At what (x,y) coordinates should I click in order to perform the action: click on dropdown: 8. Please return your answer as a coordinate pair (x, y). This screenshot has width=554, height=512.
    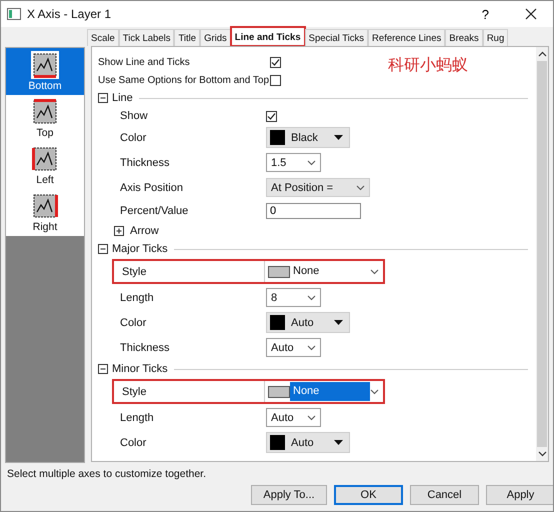
    Looking at the image, I should click on (293, 297).